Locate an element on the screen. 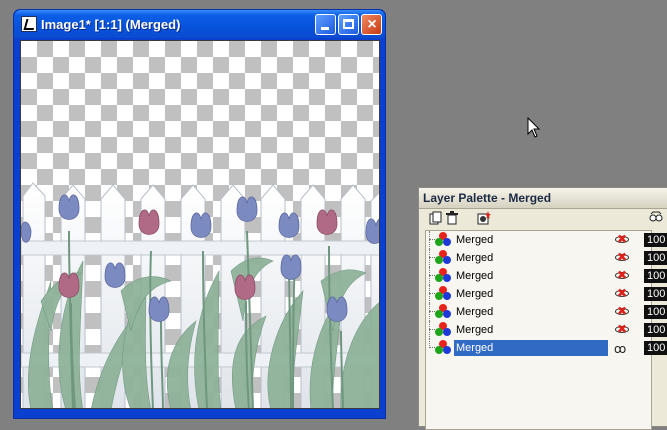 The width and height of the screenshot is (667, 430). layer-palette-title: Layer Palette - Merged is located at coordinates (487, 198).